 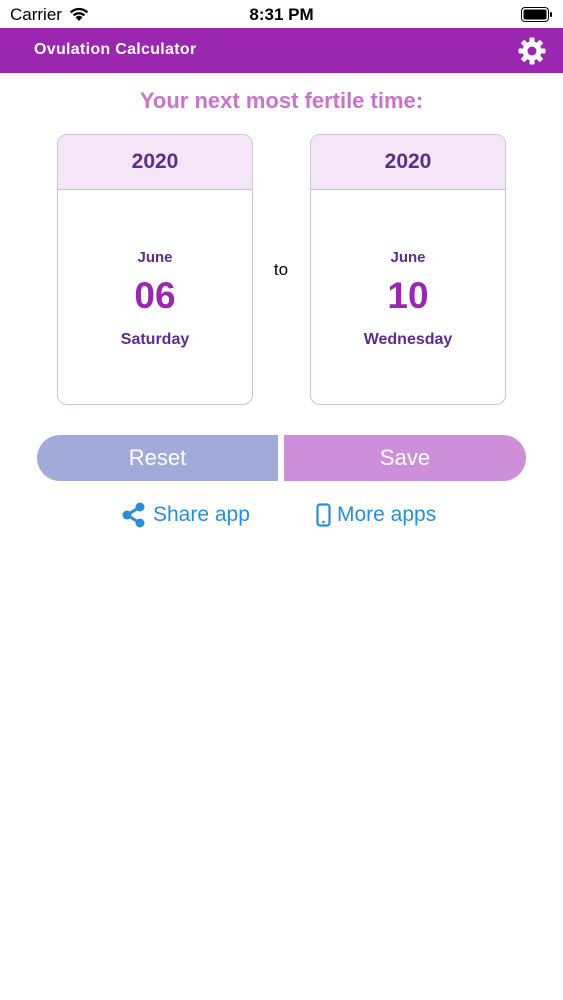 I want to click on save-button: Save, so click(x=405, y=458).